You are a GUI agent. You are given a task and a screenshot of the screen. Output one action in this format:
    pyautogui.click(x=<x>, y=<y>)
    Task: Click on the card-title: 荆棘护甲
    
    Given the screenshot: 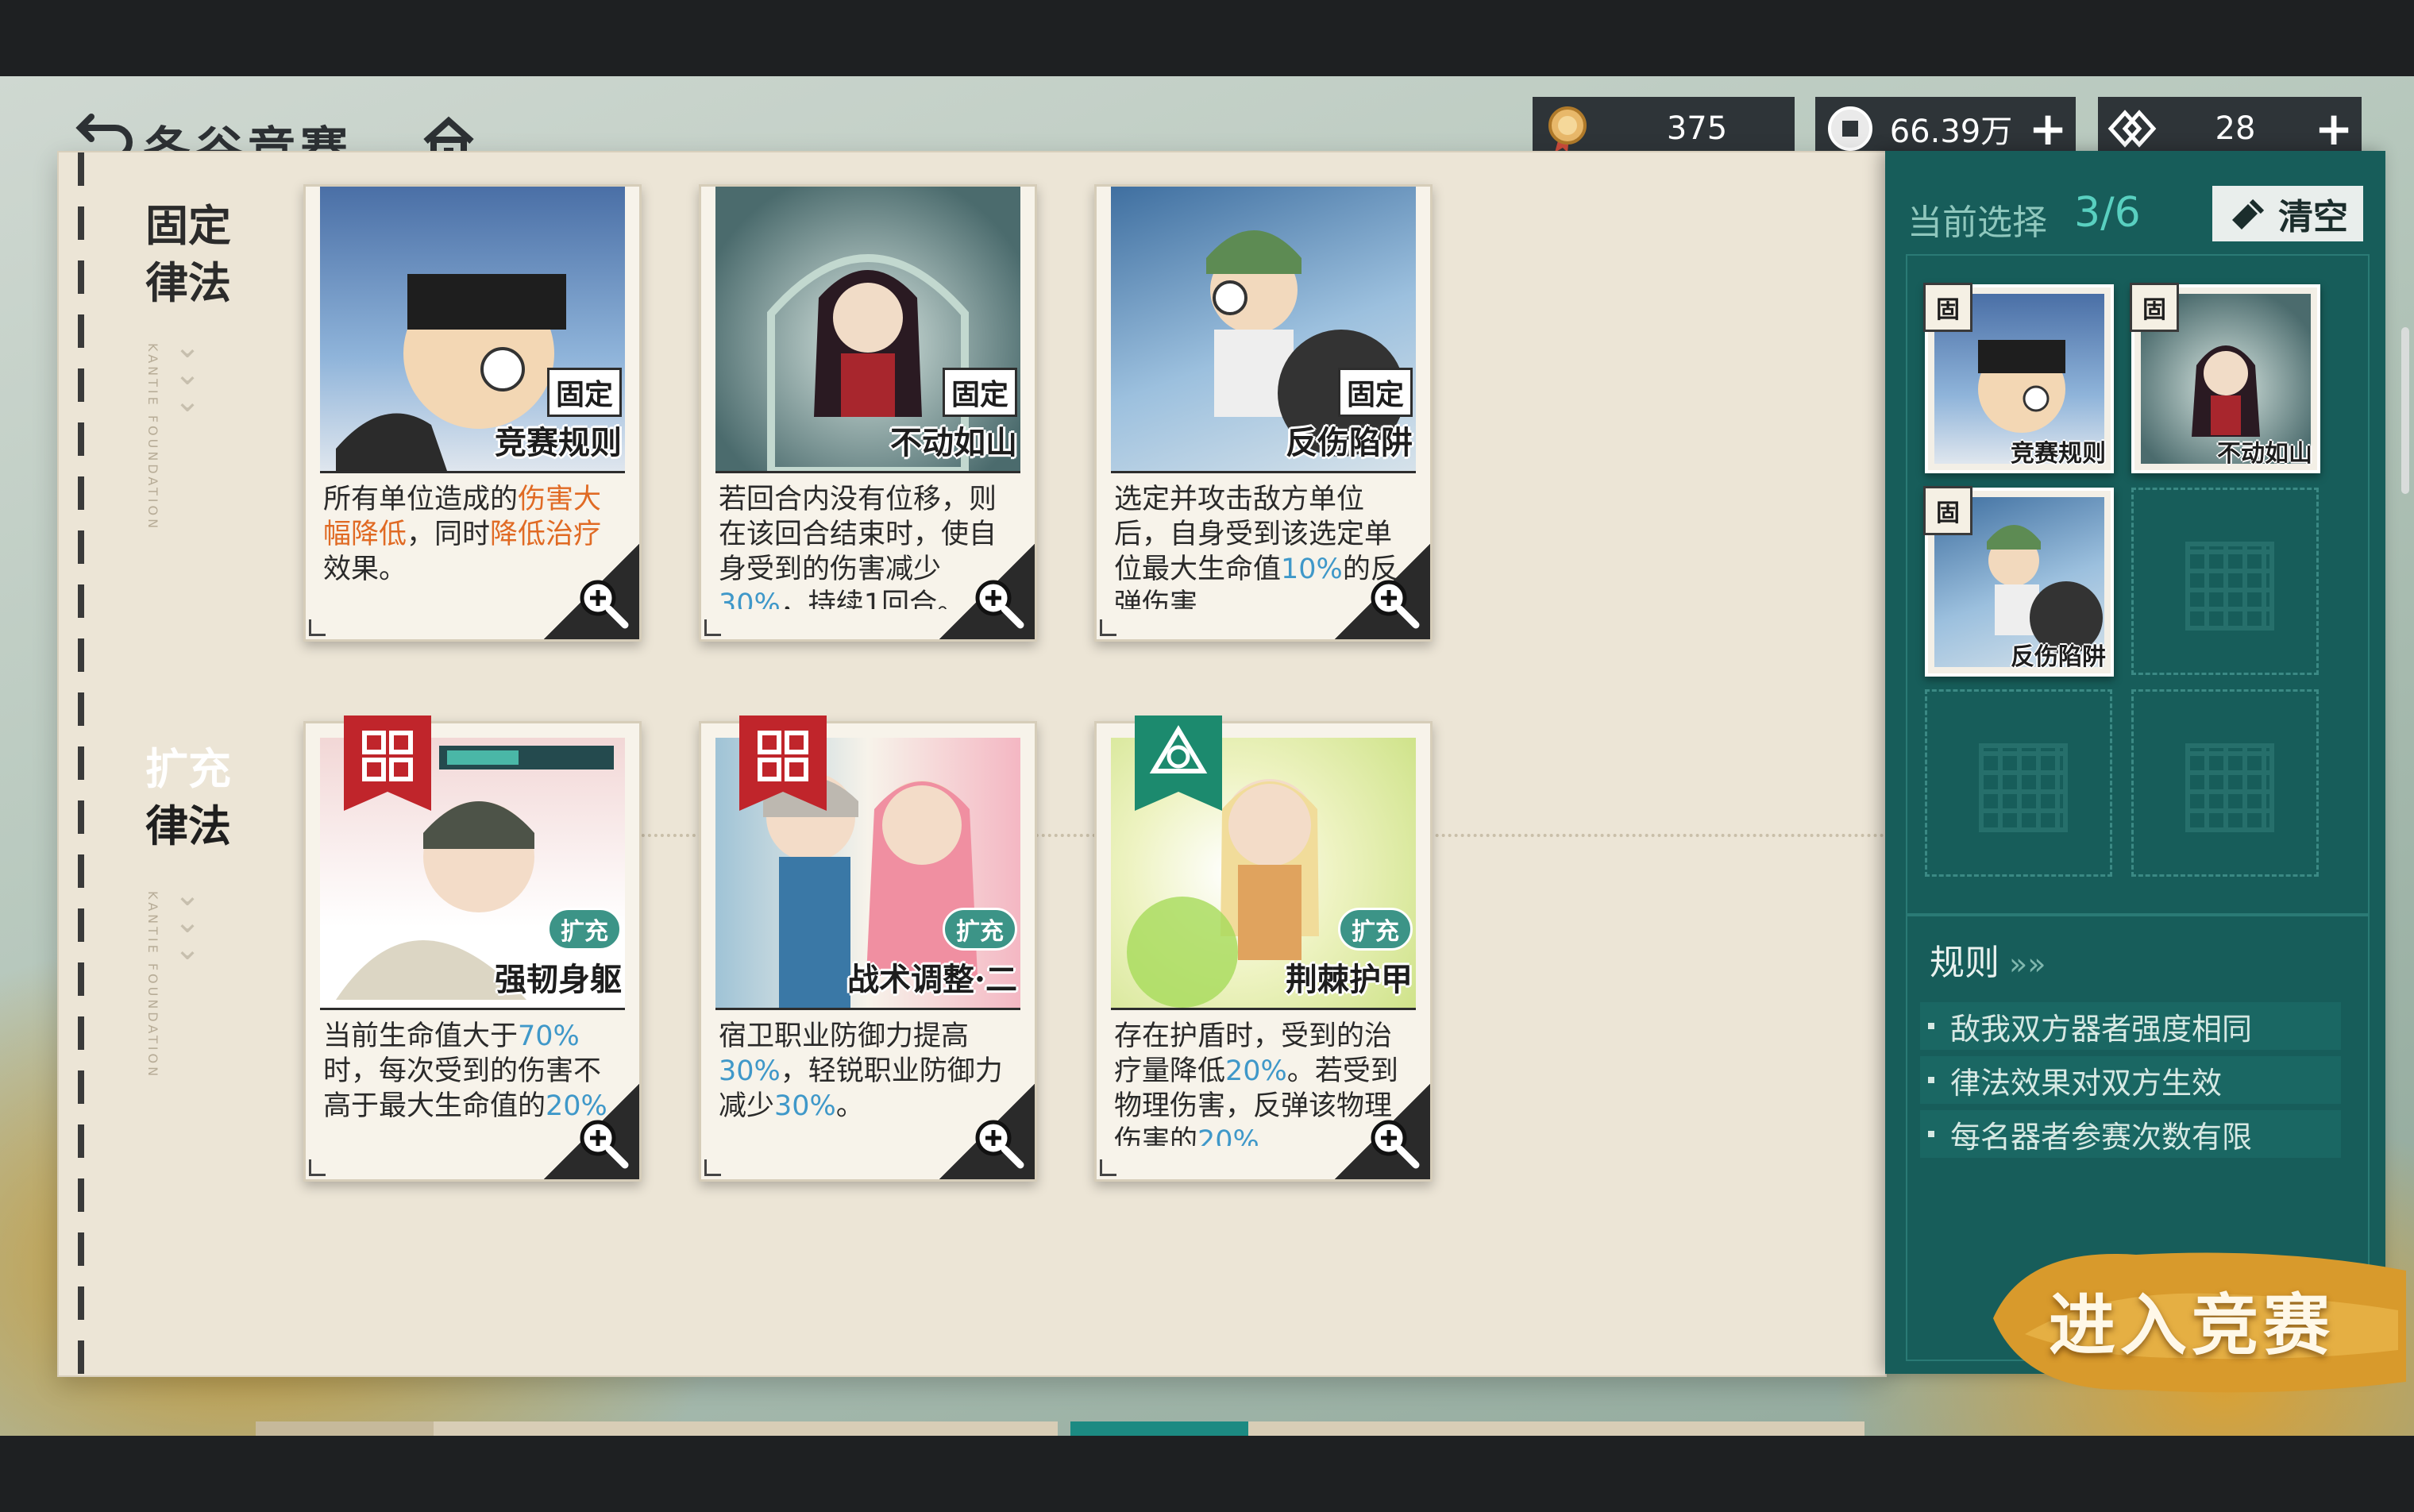 What is the action you would take?
    pyautogui.click(x=1349, y=979)
    